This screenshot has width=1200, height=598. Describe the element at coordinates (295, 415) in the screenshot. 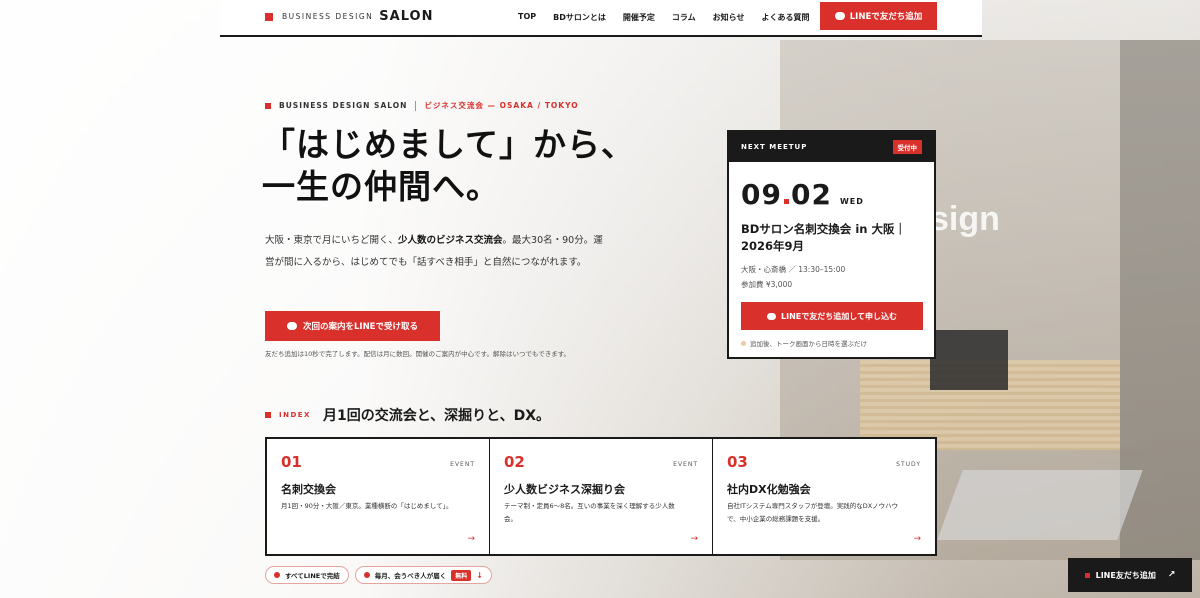

I see `index-label: INDEX` at that location.